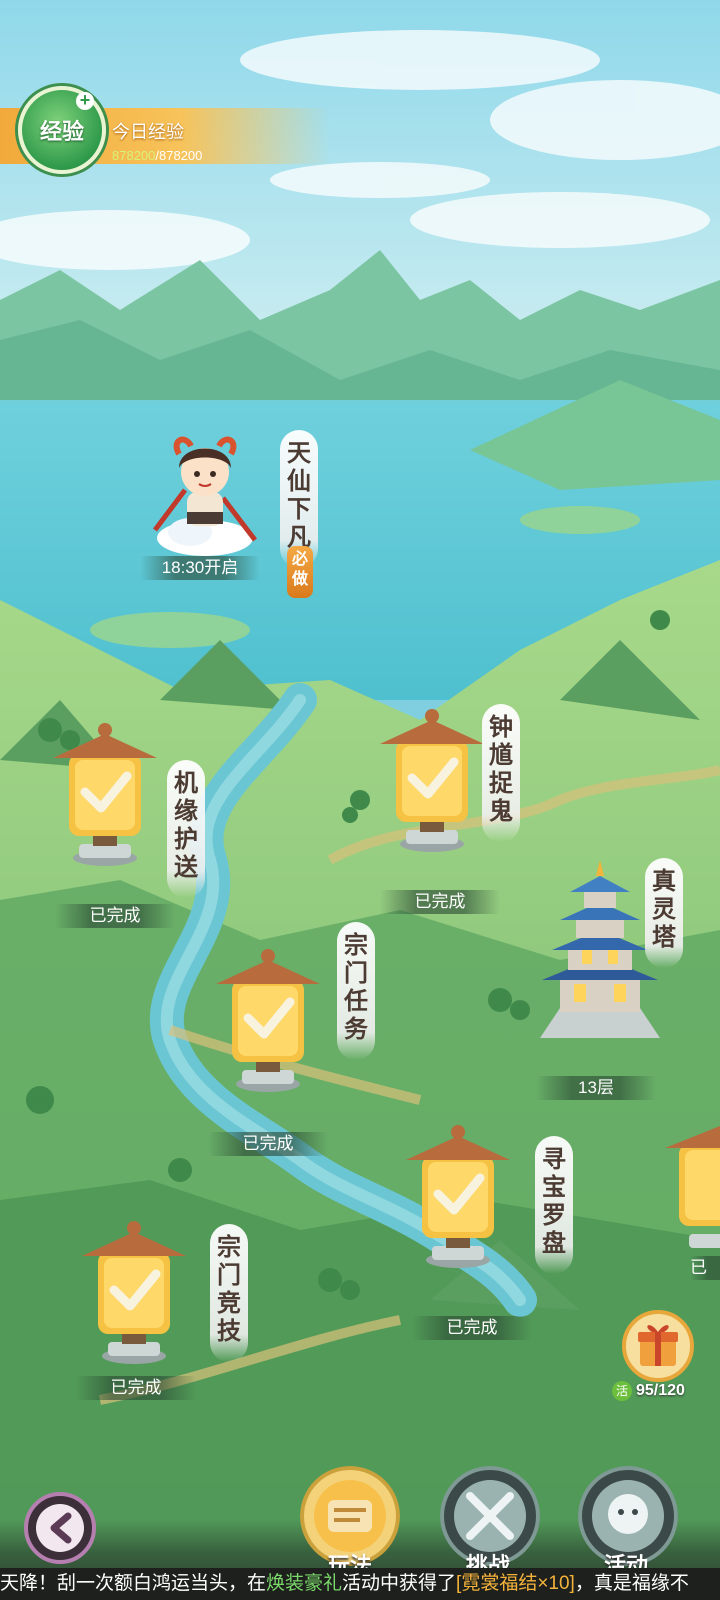 The height and width of the screenshot is (1600, 720). I want to click on xunbao-status: 已完成, so click(472, 1328).